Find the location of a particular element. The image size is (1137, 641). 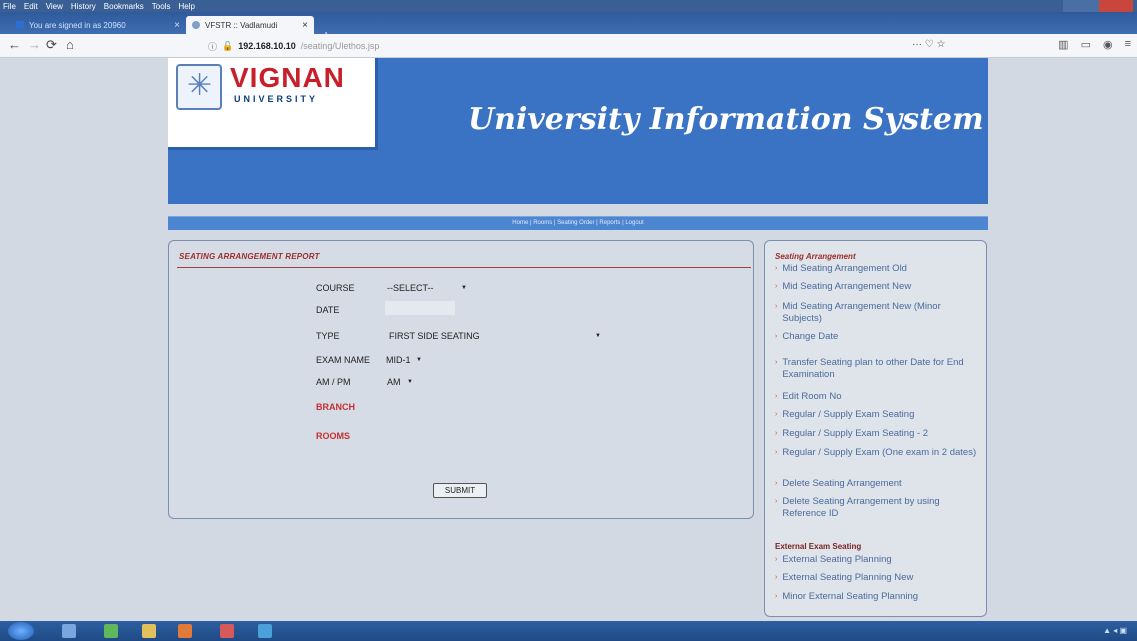

back-icon: ← is located at coordinates (14, 44).